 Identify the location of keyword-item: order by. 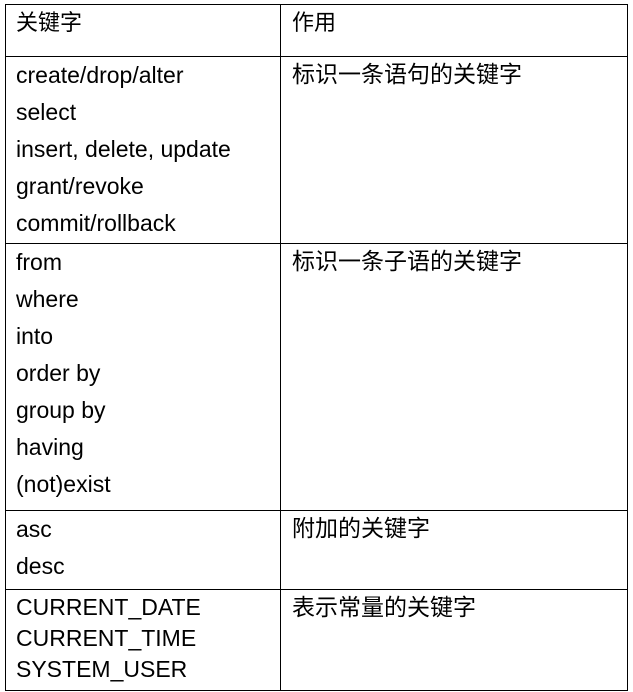
(58, 373).